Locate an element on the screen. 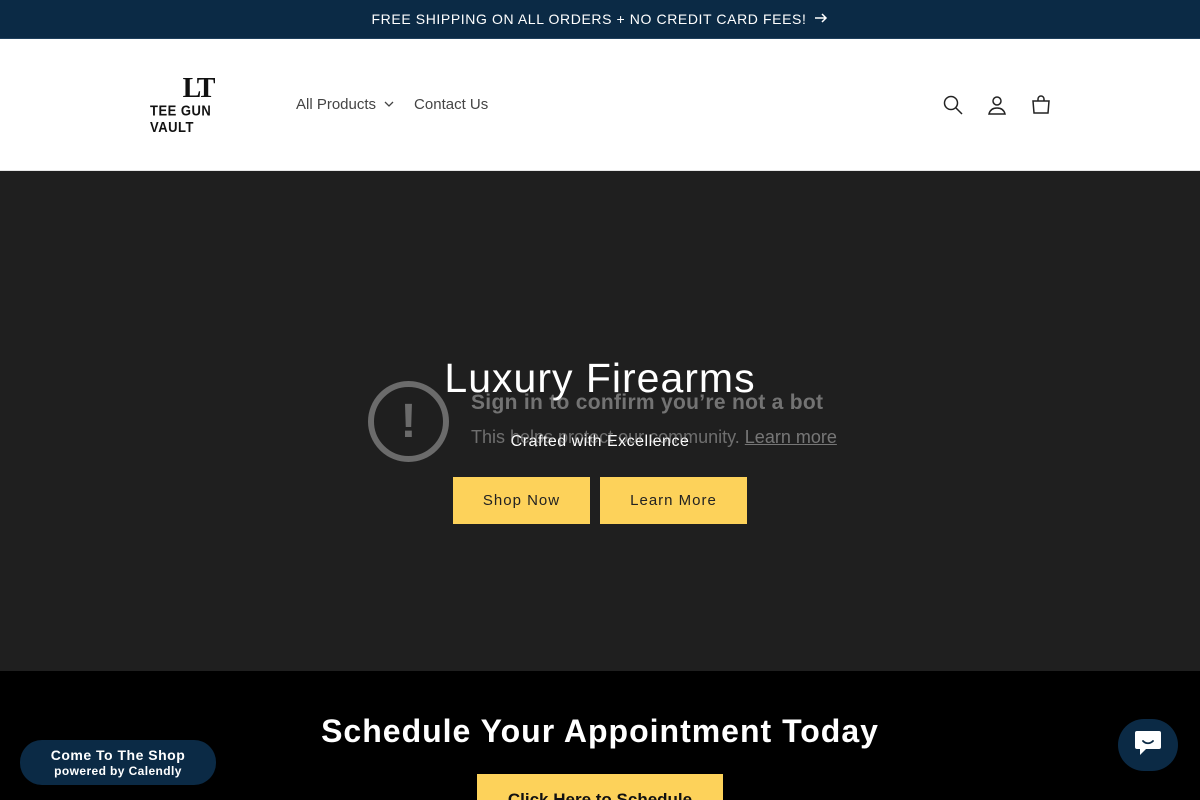 The height and width of the screenshot is (800, 1200). main-nav: All Products Contact Us is located at coordinates (392, 104).